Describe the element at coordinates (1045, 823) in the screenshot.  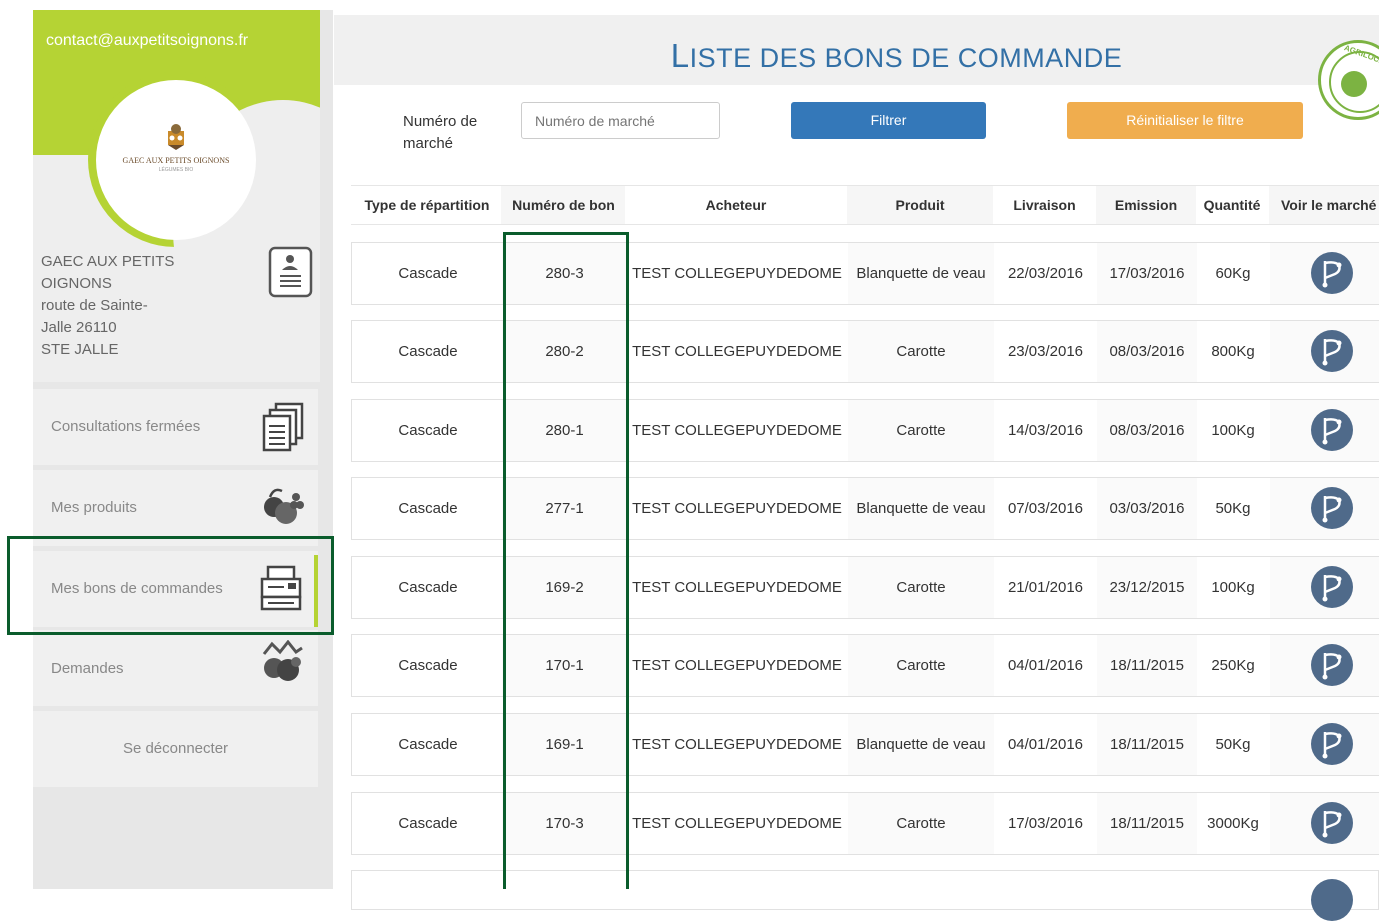
I see `cell-livraison: 17/03/2016` at that location.